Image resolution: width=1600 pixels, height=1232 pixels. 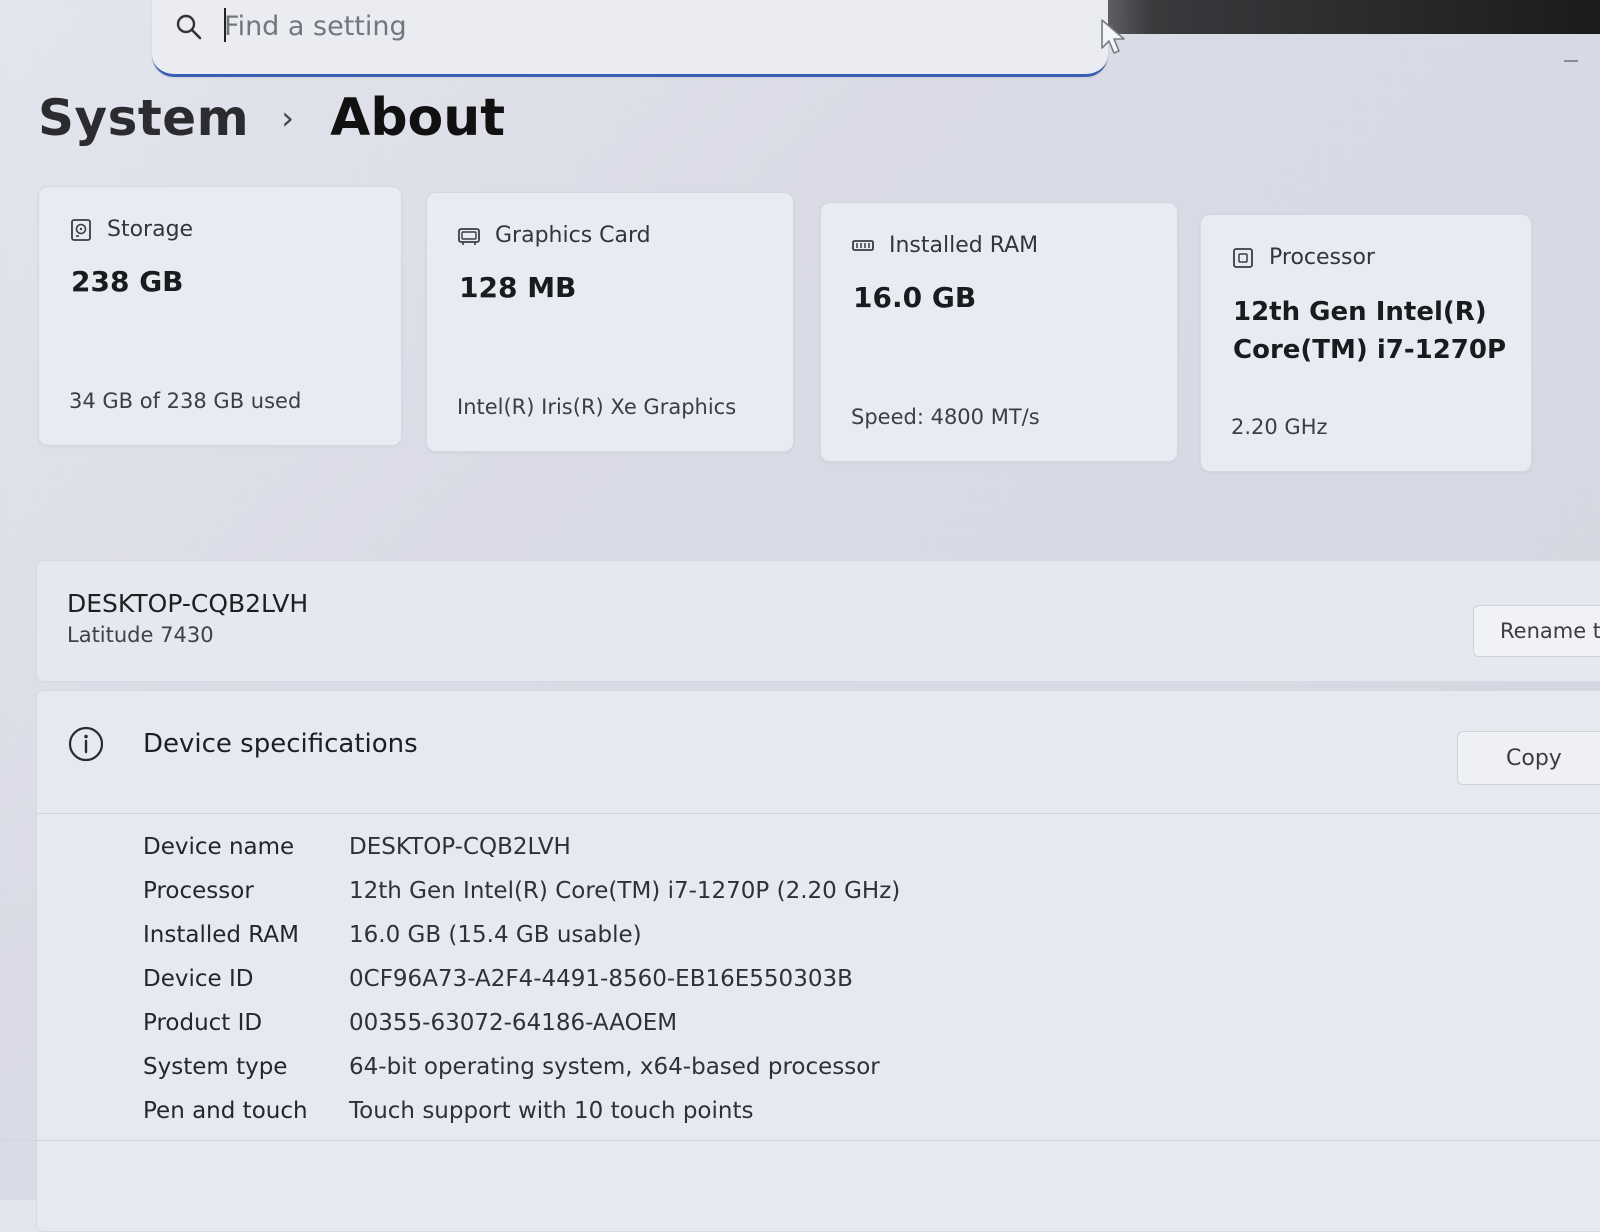 I want to click on graphics-card-icon, so click(x=469, y=236).